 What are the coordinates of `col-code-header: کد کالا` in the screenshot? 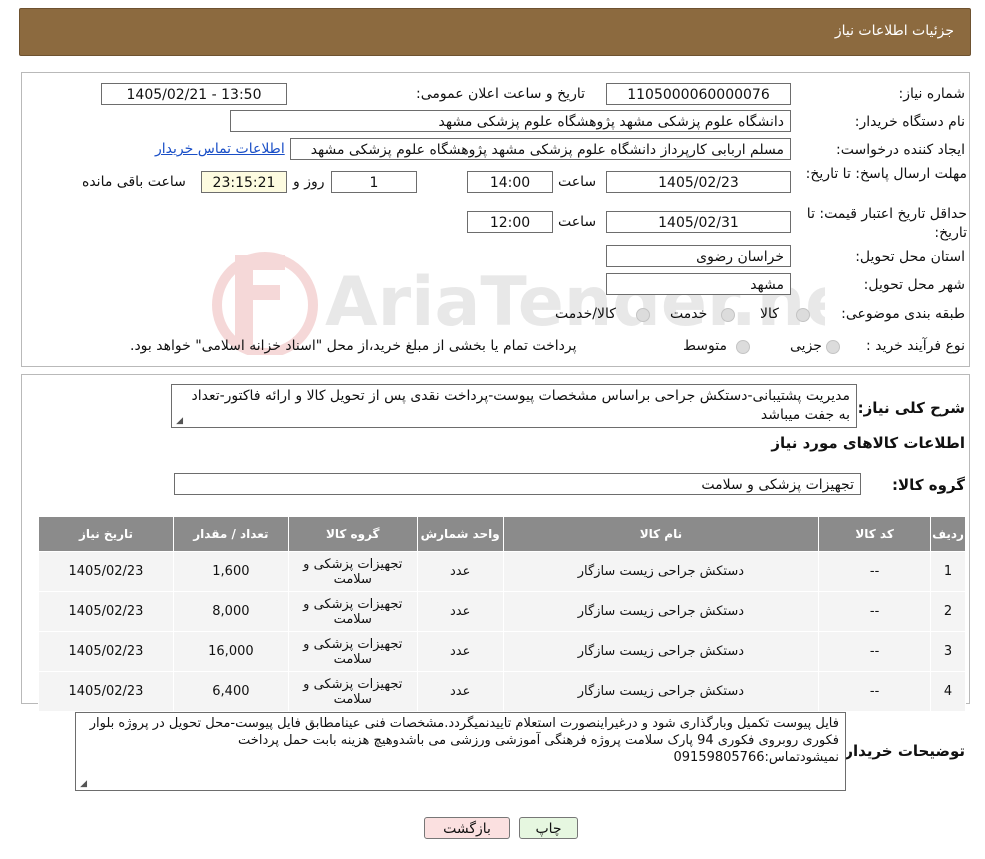 It's located at (875, 534).